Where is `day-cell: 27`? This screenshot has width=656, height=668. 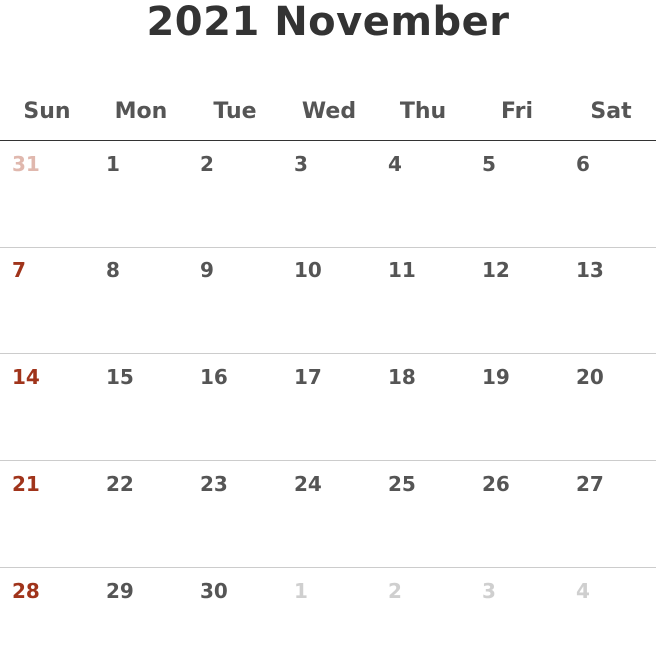
day-cell: 27 is located at coordinates (590, 484).